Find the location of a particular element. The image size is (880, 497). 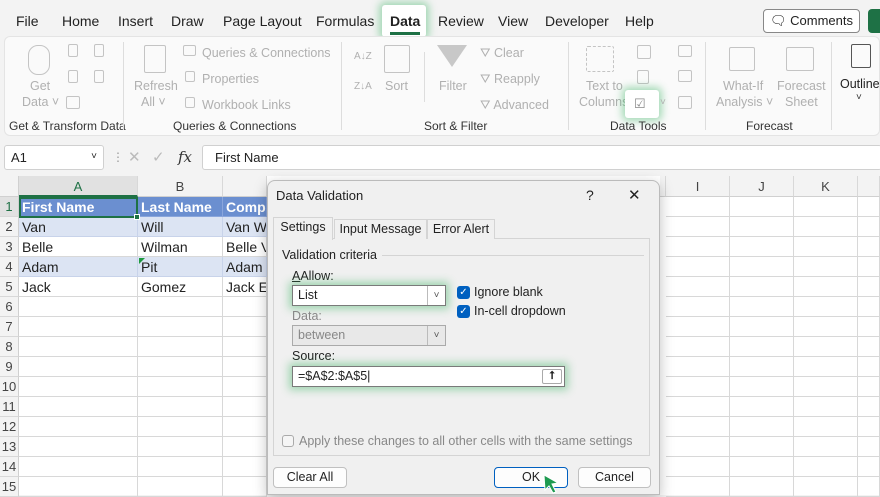

what-if-button: What-If is located at coordinates (743, 86).